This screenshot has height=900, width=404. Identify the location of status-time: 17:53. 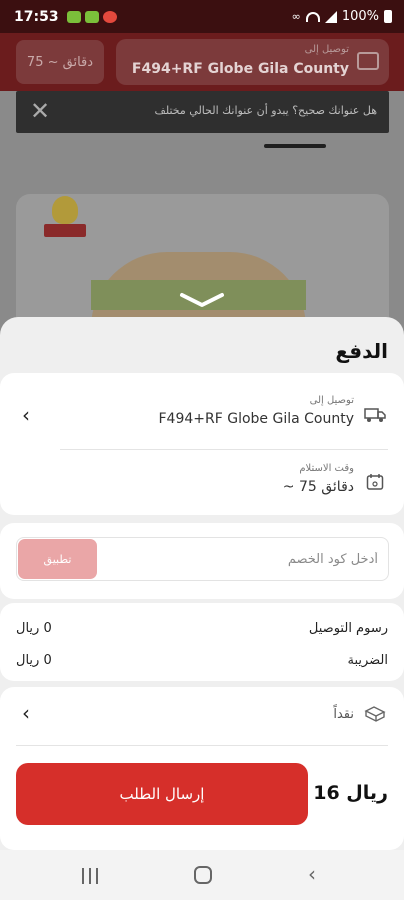
(36, 16).